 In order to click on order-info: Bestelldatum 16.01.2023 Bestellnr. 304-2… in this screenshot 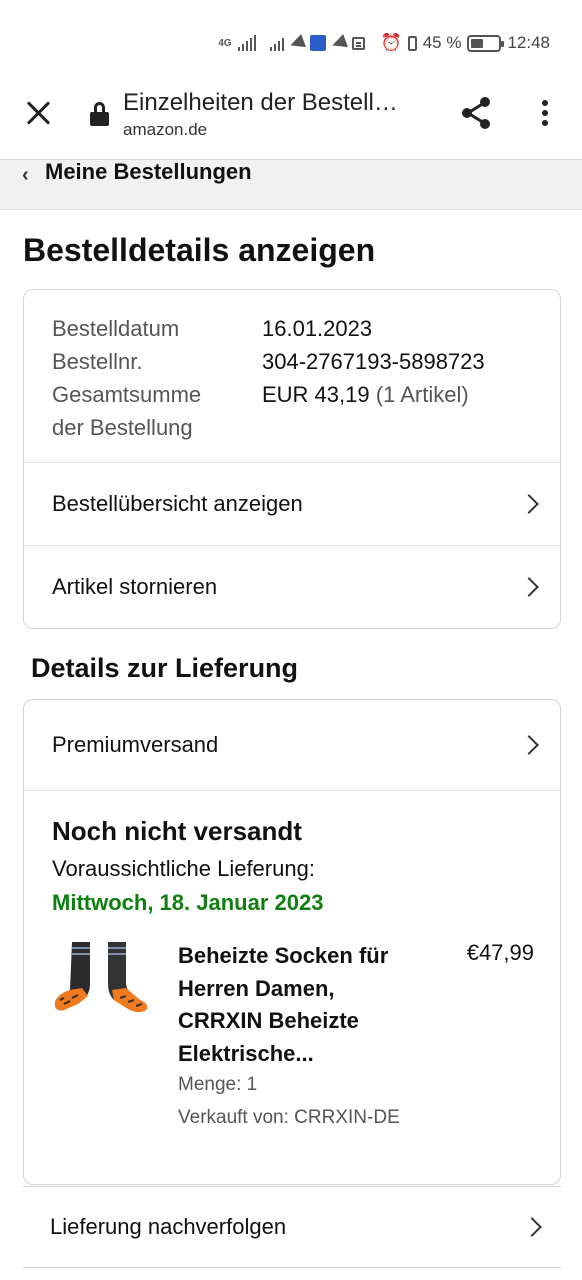, I will do `click(268, 378)`.